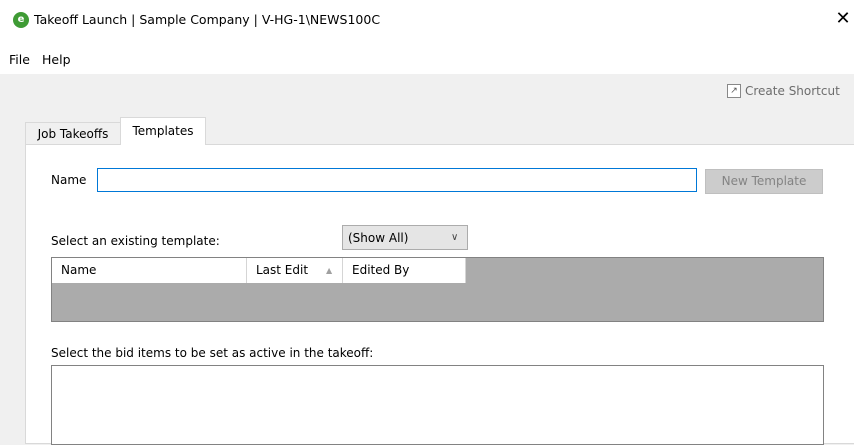 This screenshot has height=445, width=854. I want to click on create-shortcut-link: Create Shortcut, so click(792, 91).